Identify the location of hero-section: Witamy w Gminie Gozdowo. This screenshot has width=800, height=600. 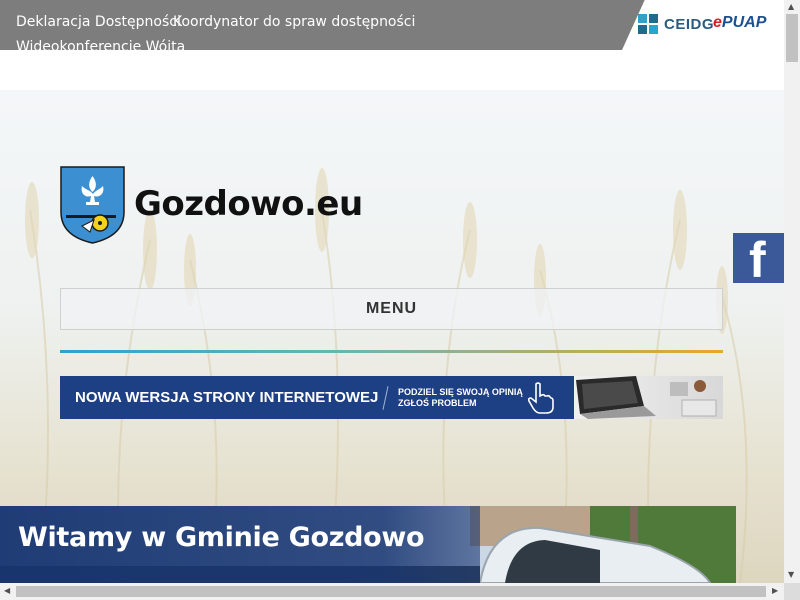
(368, 544).